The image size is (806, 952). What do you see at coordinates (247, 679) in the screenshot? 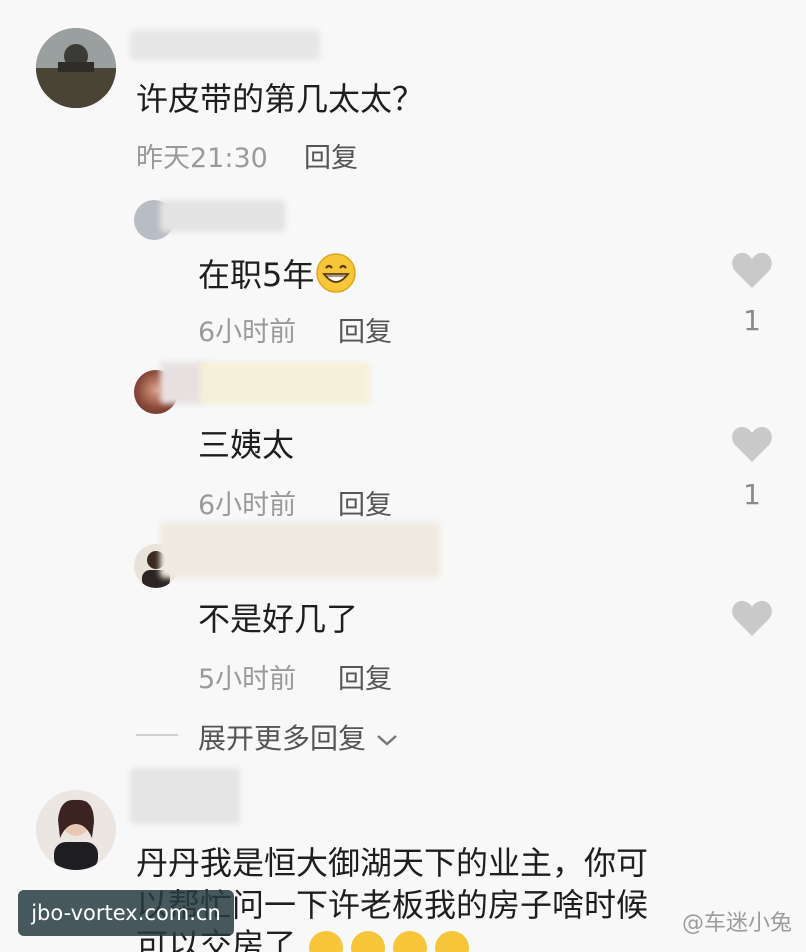
I see `reply-timestamp: 5小时前` at bounding box center [247, 679].